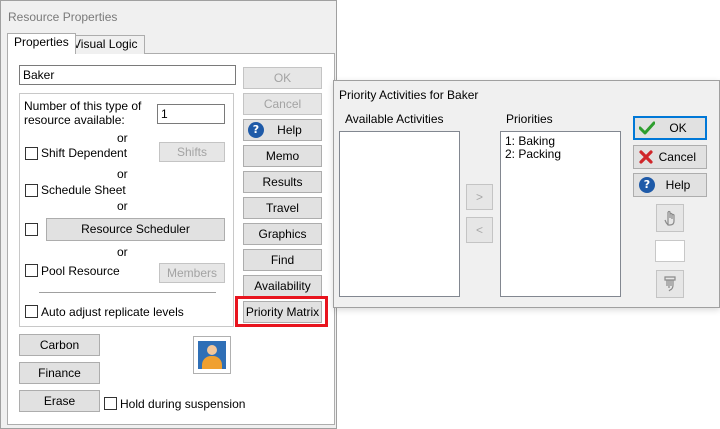  Describe the element at coordinates (282, 286) in the screenshot. I see `availability-button: Availability` at that location.